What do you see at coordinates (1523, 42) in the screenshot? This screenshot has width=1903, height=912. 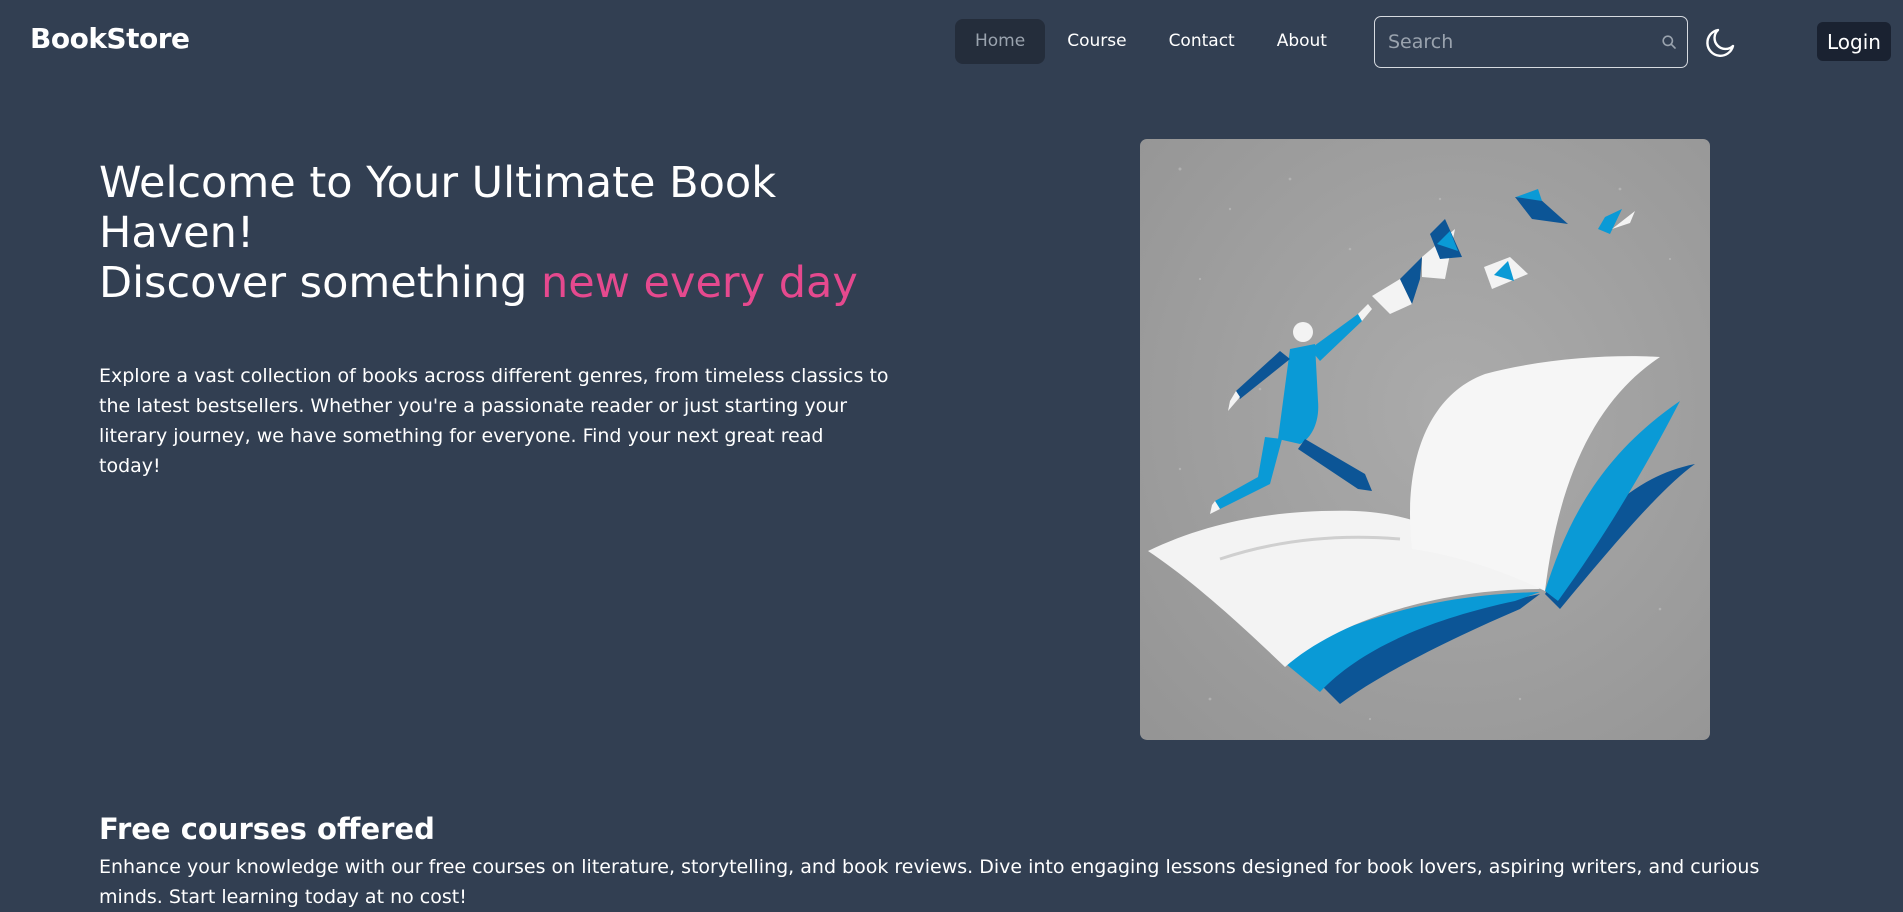 I see `search-input` at bounding box center [1523, 42].